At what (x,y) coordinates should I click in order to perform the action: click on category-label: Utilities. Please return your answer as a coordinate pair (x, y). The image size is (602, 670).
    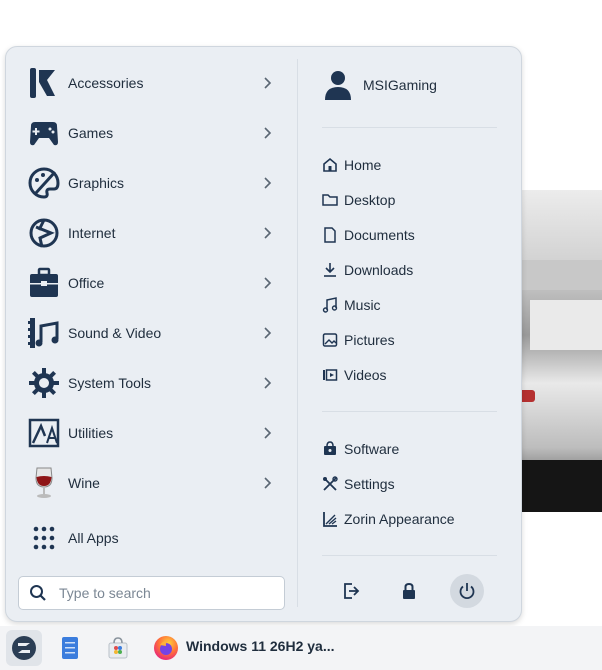
    Looking at the image, I should click on (91, 433).